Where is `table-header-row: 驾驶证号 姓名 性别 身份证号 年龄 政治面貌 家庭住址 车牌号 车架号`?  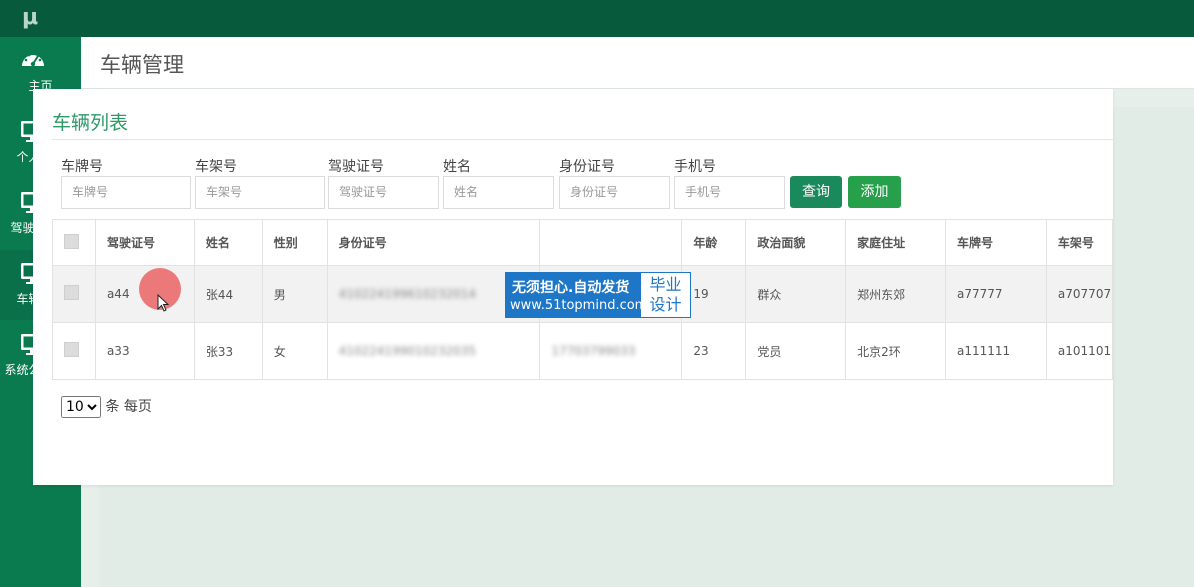 table-header-row: 驾驶证号 姓名 性别 身份证号 年龄 政治面貌 家庭住址 车牌号 车架号 is located at coordinates (583, 242).